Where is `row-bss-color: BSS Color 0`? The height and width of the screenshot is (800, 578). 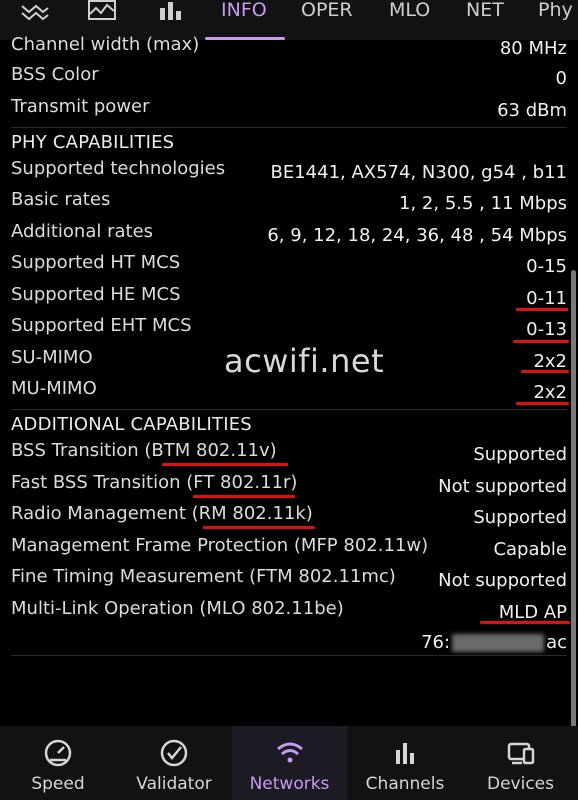 row-bss-color: BSS Color 0 is located at coordinates (289, 78).